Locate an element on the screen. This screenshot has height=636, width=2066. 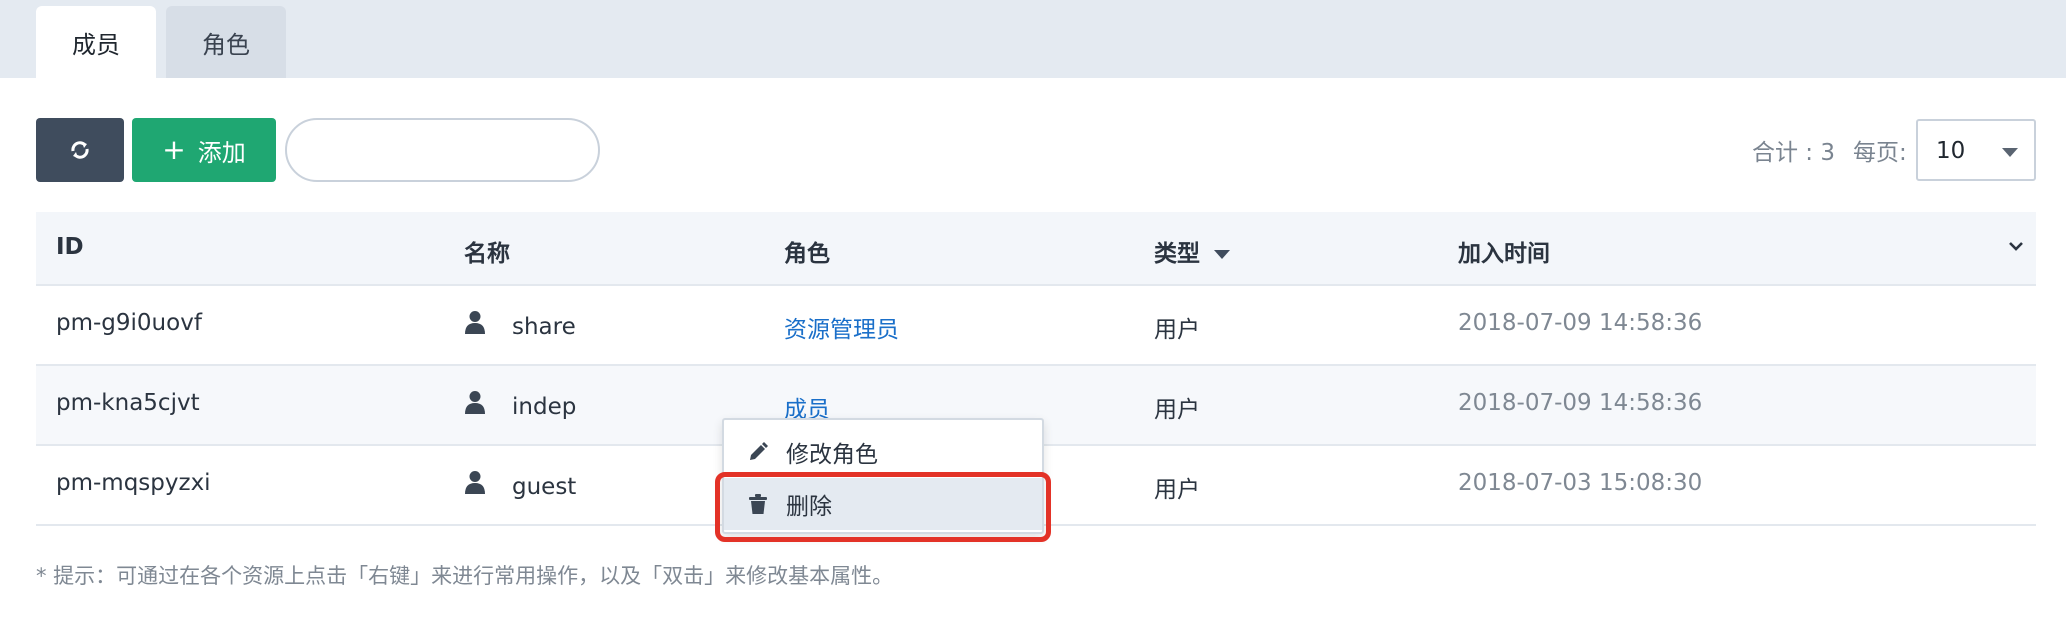
cell-role-link: 资源管理员 is located at coordinates (841, 327).